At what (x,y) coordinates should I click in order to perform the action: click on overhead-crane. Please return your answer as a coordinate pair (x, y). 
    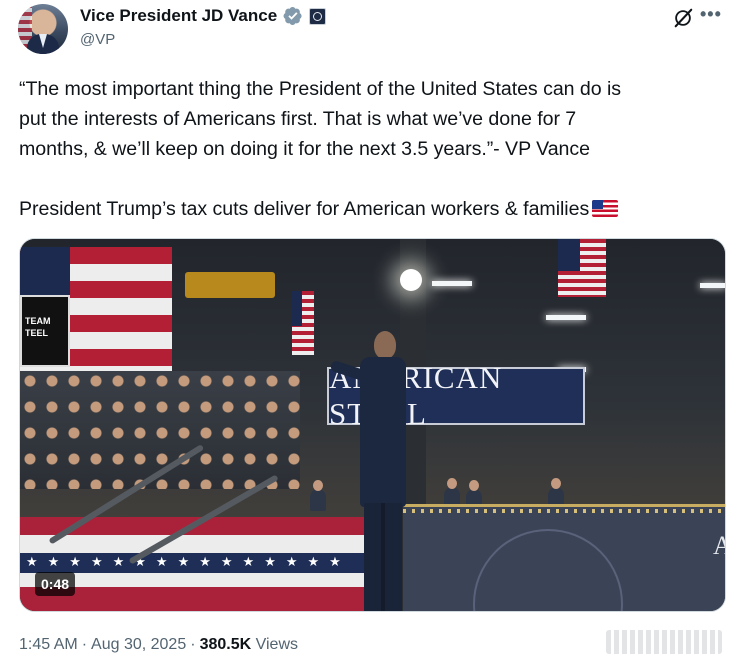
    Looking at the image, I should click on (230, 285).